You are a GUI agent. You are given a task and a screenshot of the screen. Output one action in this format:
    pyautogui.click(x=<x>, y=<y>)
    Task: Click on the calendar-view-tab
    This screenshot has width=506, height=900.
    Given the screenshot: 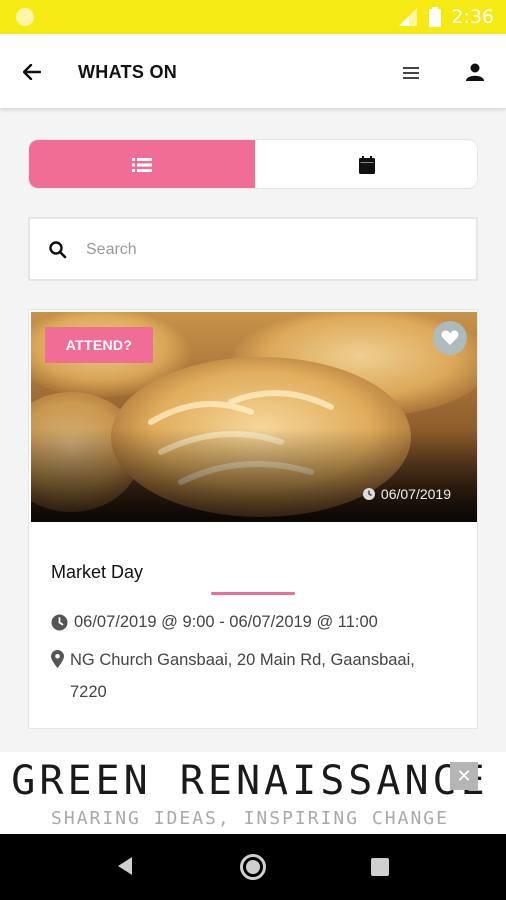 What is the action you would take?
    pyautogui.click(x=366, y=164)
    